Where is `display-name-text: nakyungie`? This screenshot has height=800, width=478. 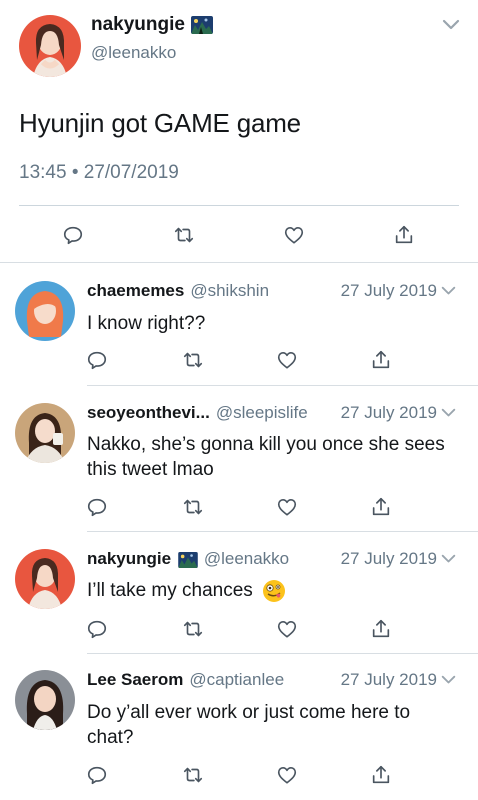 display-name-text: nakyungie is located at coordinates (138, 24).